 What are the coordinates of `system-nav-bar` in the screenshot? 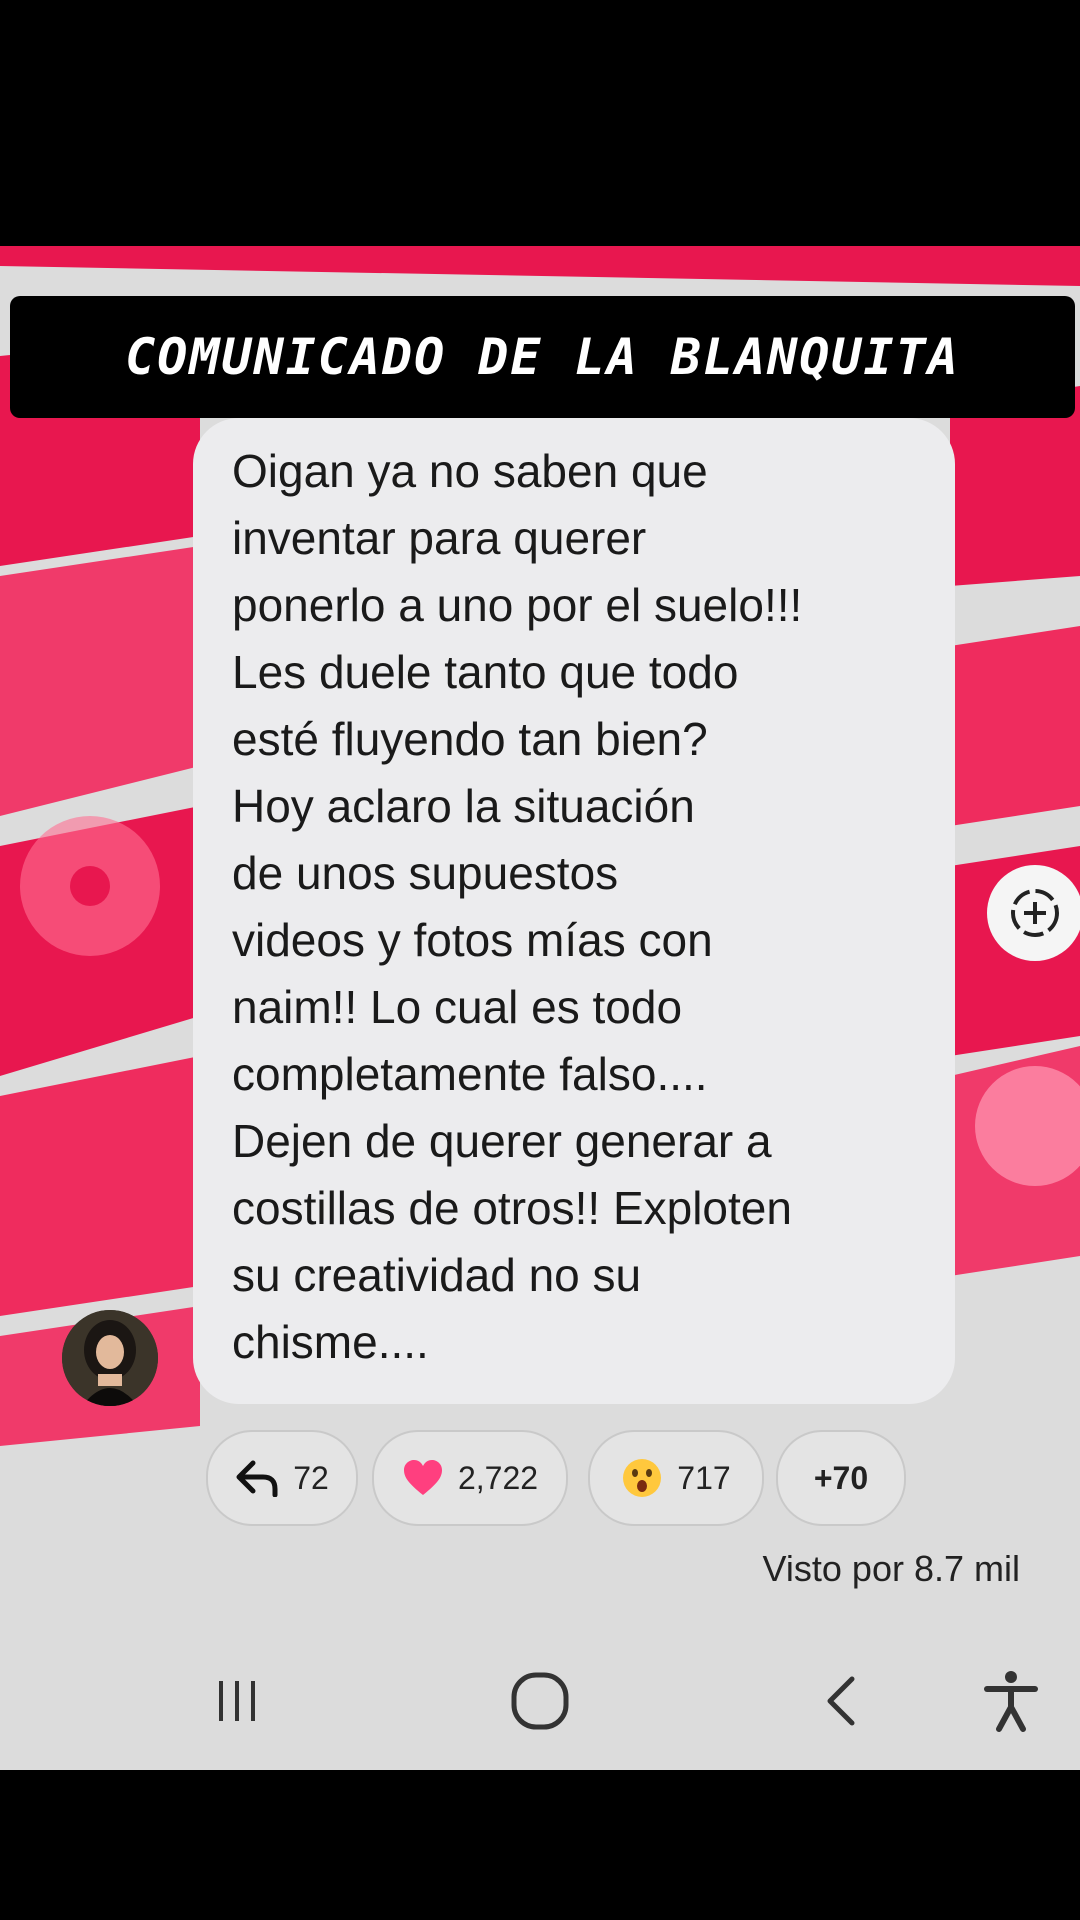 It's located at (540, 1701).